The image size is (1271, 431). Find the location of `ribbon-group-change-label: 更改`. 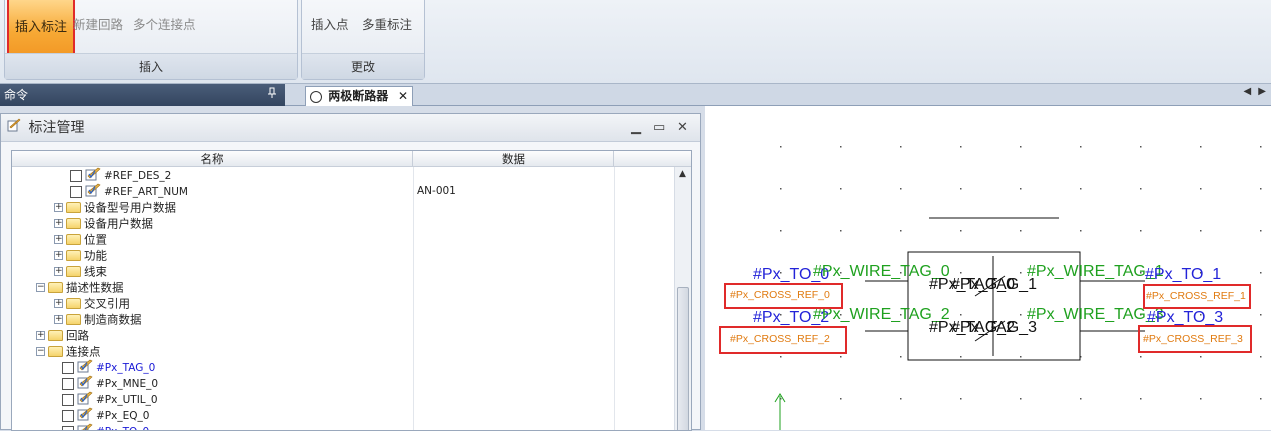

ribbon-group-change-label: 更改 is located at coordinates (363, 66).